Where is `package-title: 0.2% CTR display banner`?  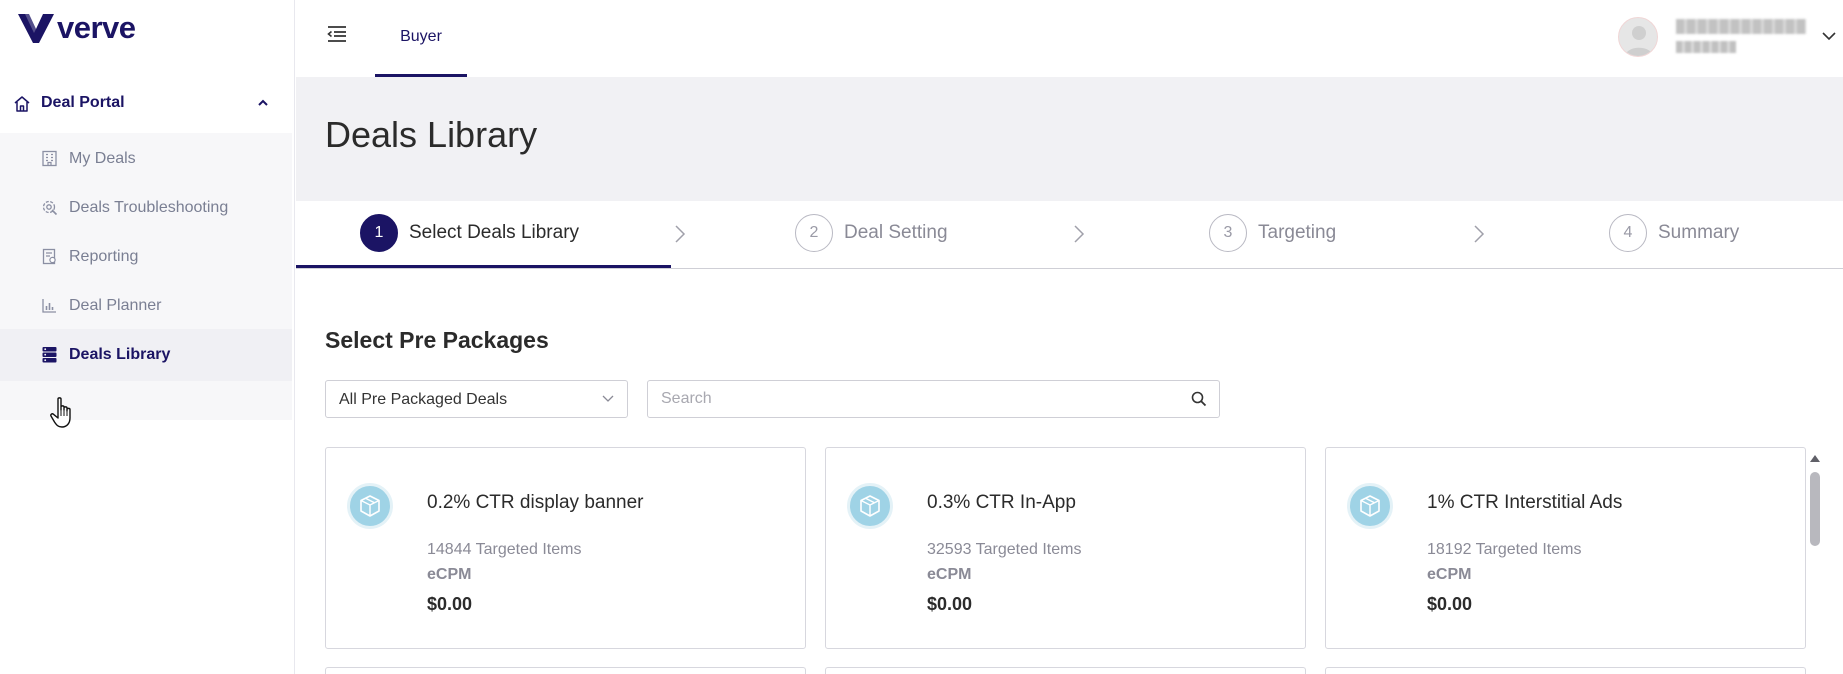 package-title: 0.2% CTR display banner is located at coordinates (535, 502).